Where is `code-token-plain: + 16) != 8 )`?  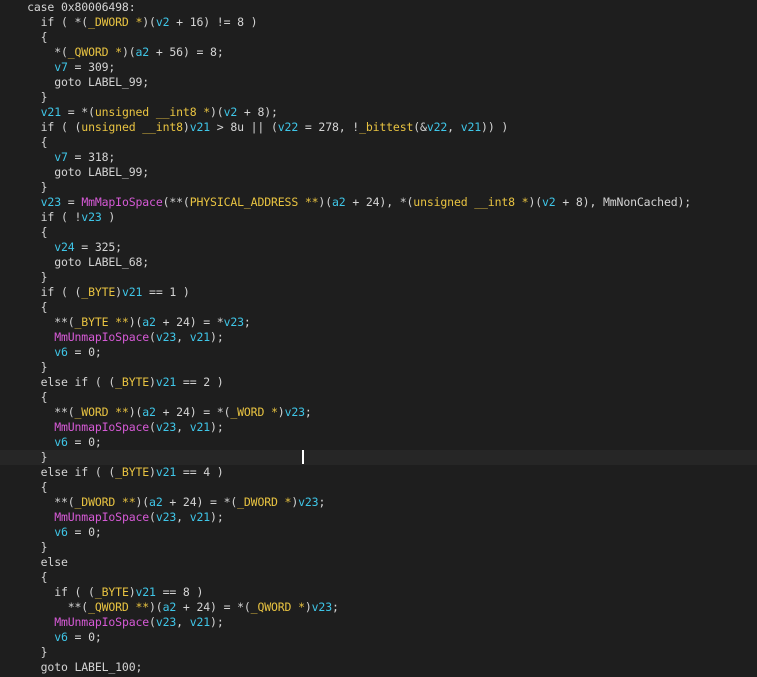
code-token-plain: + 16) != 8 ) is located at coordinates (213, 22).